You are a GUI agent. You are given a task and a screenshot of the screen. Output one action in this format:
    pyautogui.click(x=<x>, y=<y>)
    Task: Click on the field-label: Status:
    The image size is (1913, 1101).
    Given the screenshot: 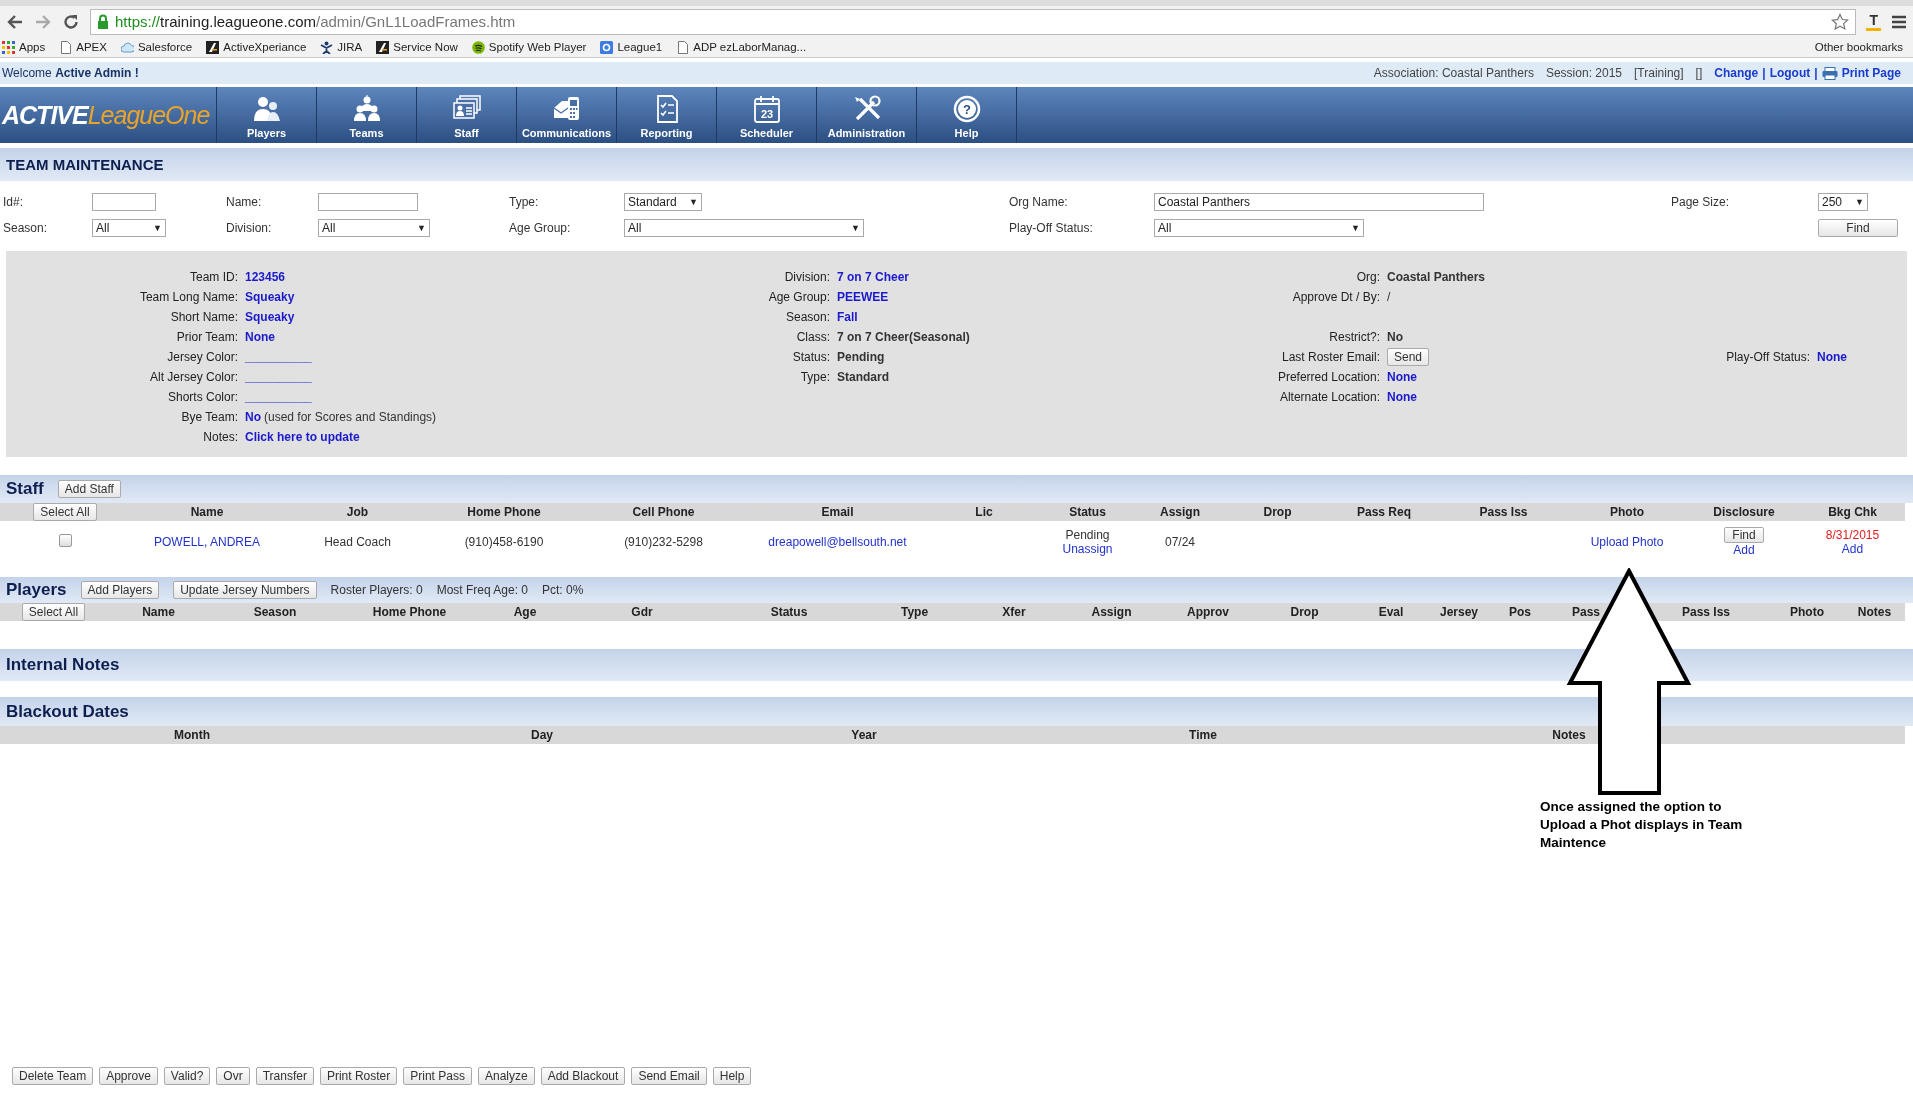 What is the action you would take?
    pyautogui.click(x=811, y=357)
    